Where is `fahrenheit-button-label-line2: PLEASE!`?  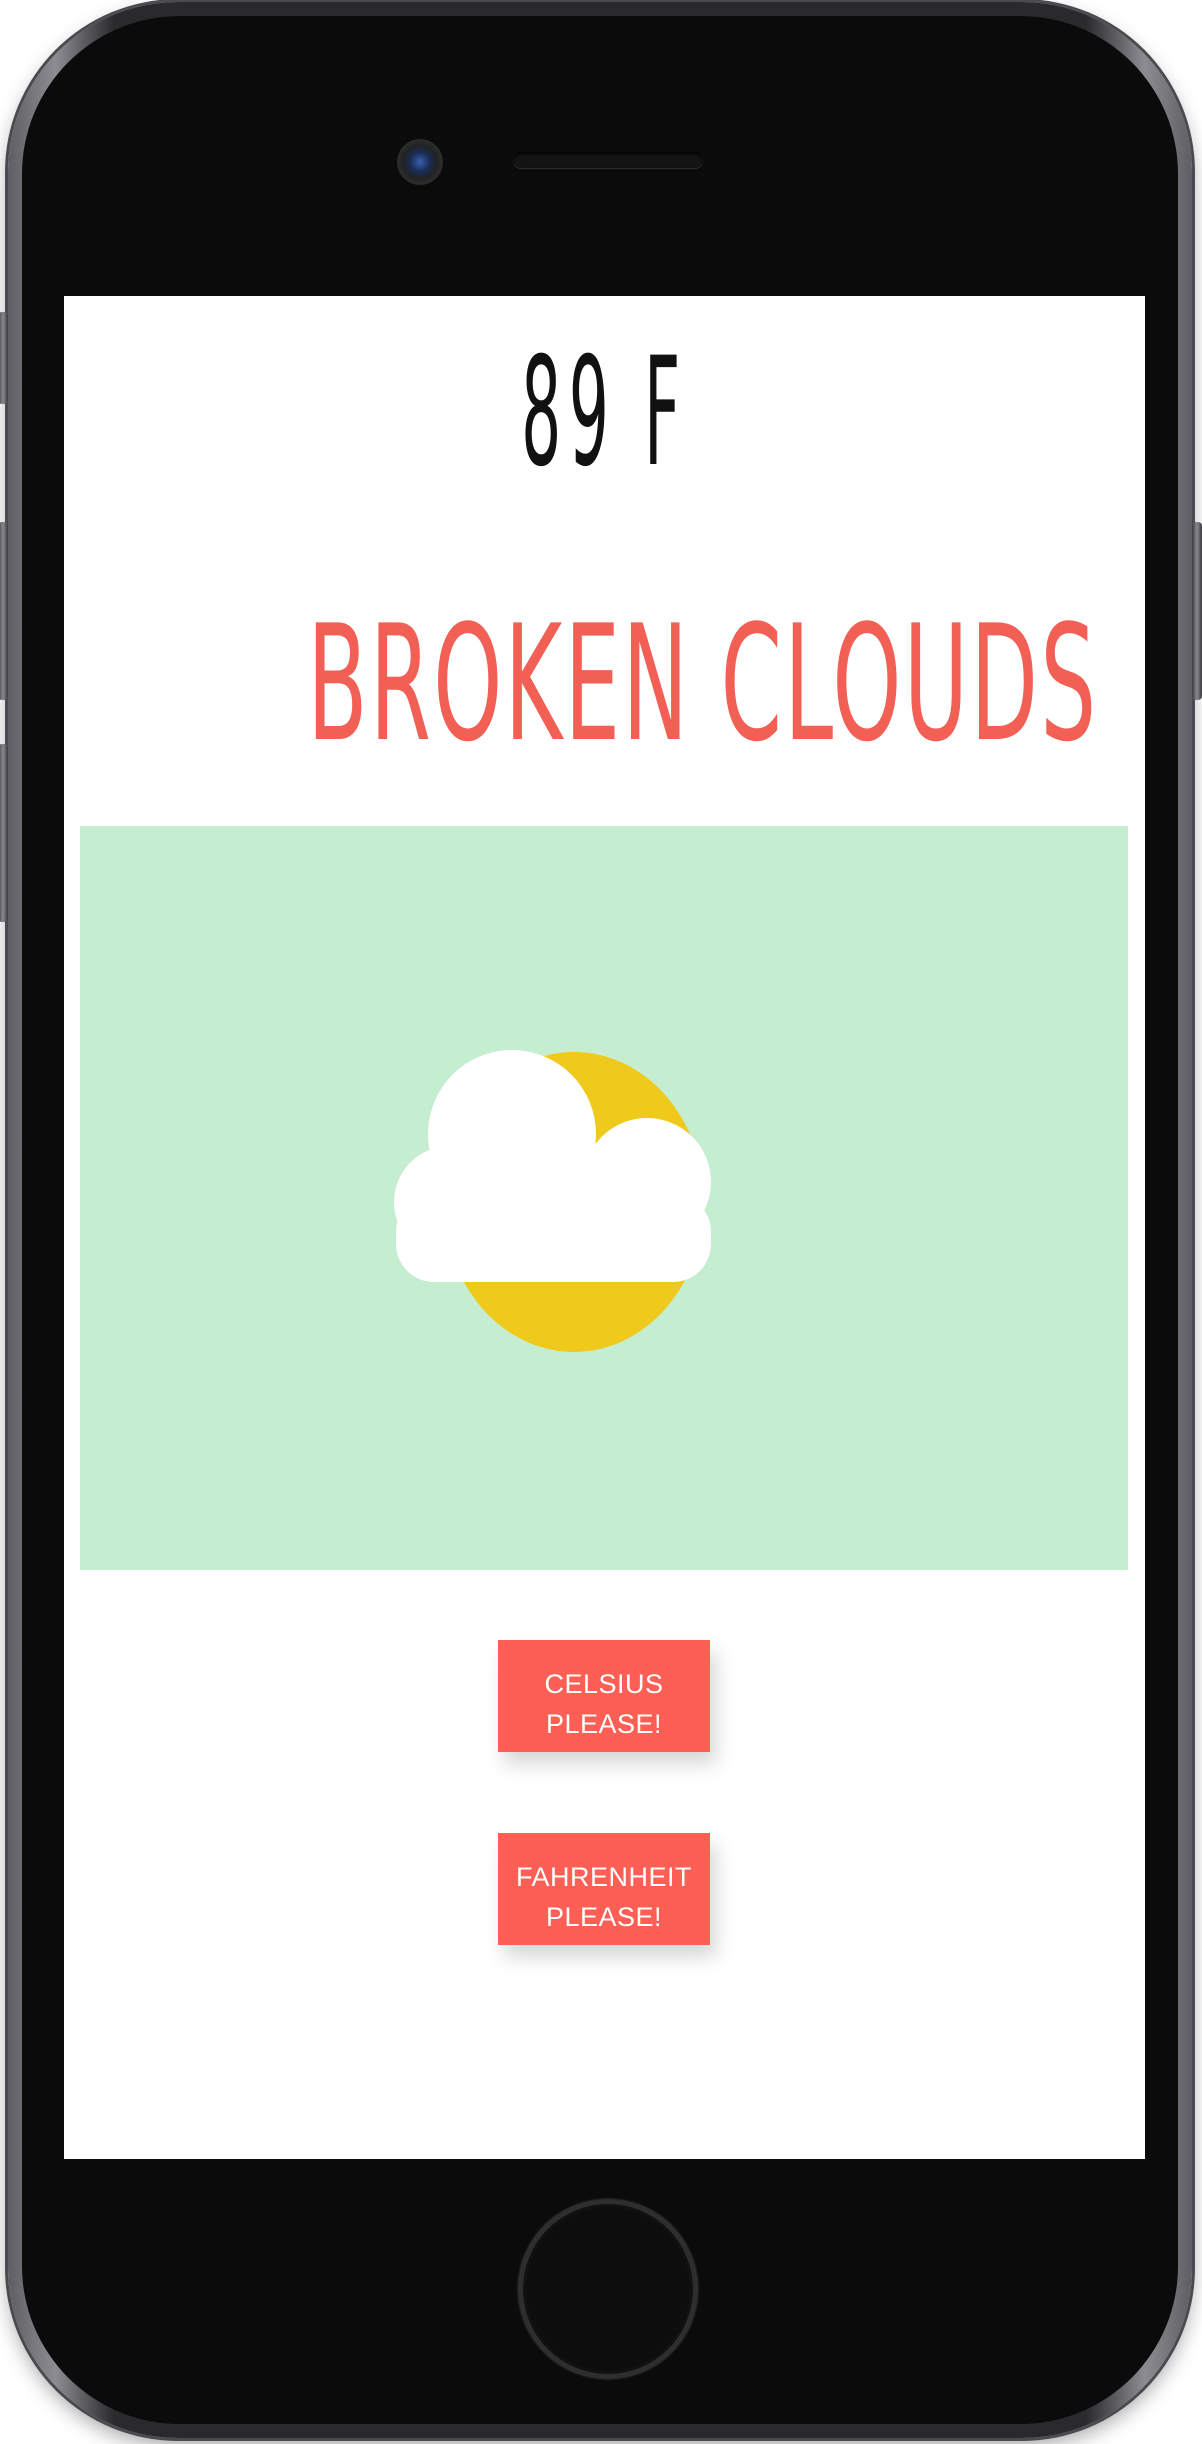
fahrenheit-button-label-line2: PLEASE! is located at coordinates (604, 1917).